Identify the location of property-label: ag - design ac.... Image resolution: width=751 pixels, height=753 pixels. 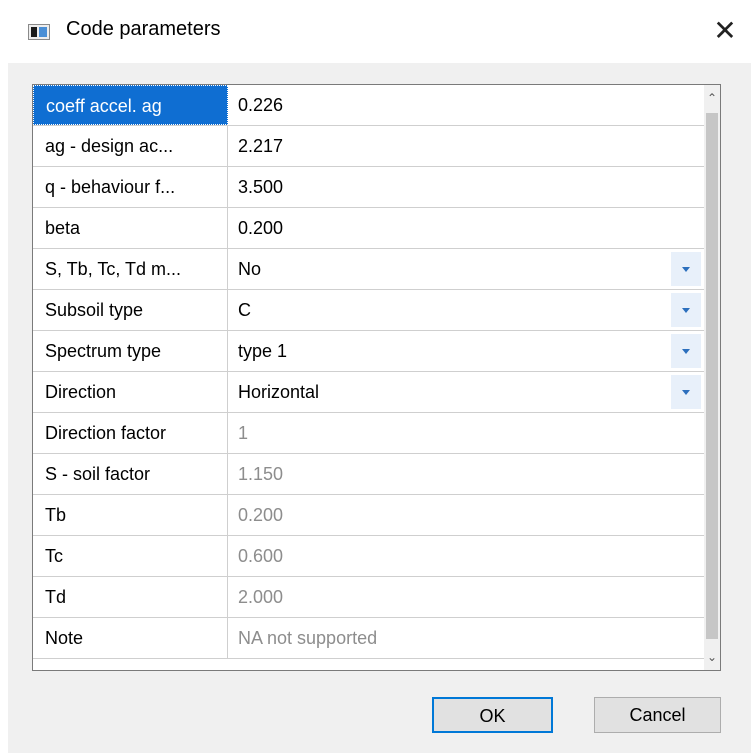
(130, 146).